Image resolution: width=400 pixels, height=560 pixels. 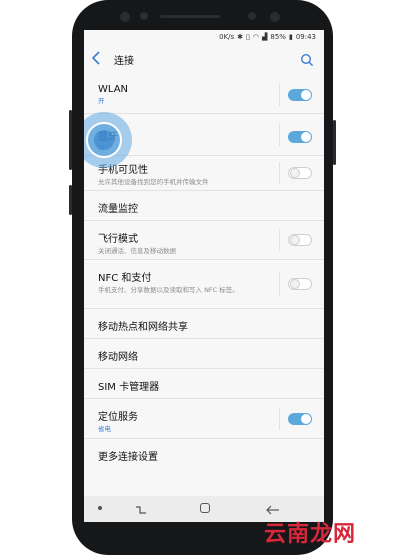 What do you see at coordinates (227, 37) in the screenshot?
I see `network-speed: 0K/s` at bounding box center [227, 37].